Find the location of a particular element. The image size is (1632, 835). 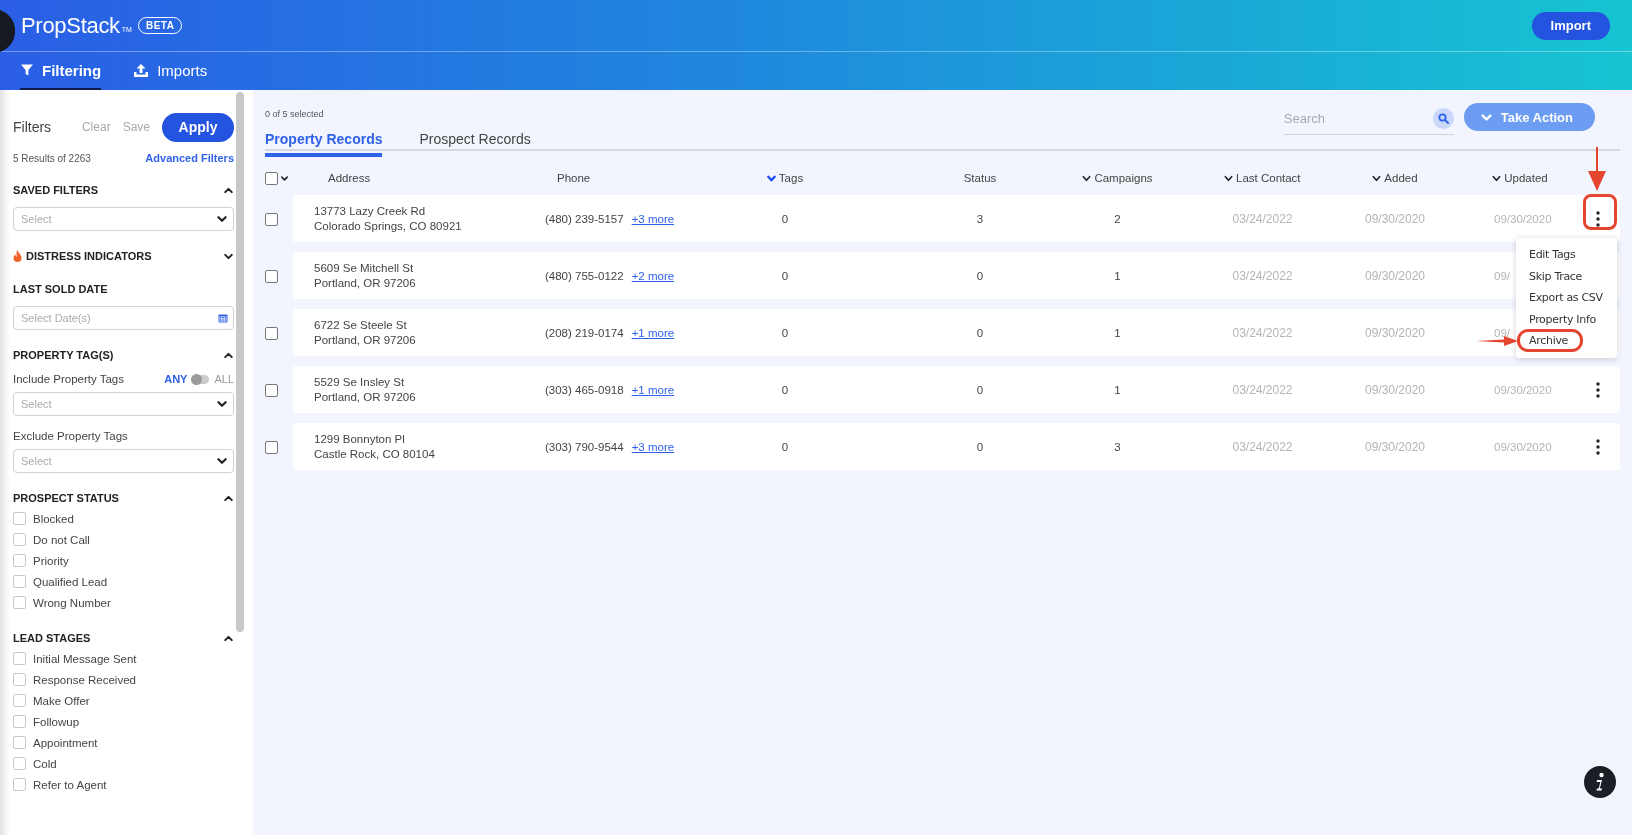

toggle-option: ALL is located at coordinates (224, 379).